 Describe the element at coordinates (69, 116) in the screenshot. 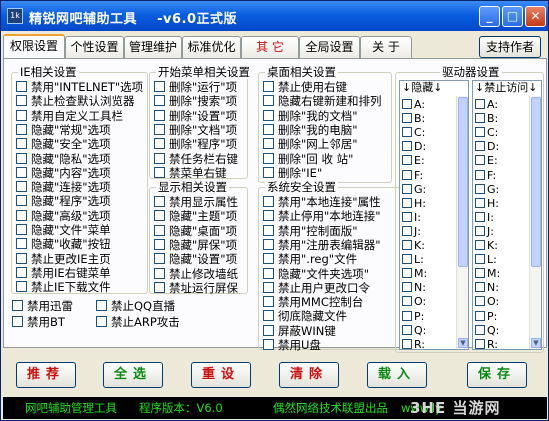

I see `ie-checkbox-2: 禁用自定义工具栏` at that location.